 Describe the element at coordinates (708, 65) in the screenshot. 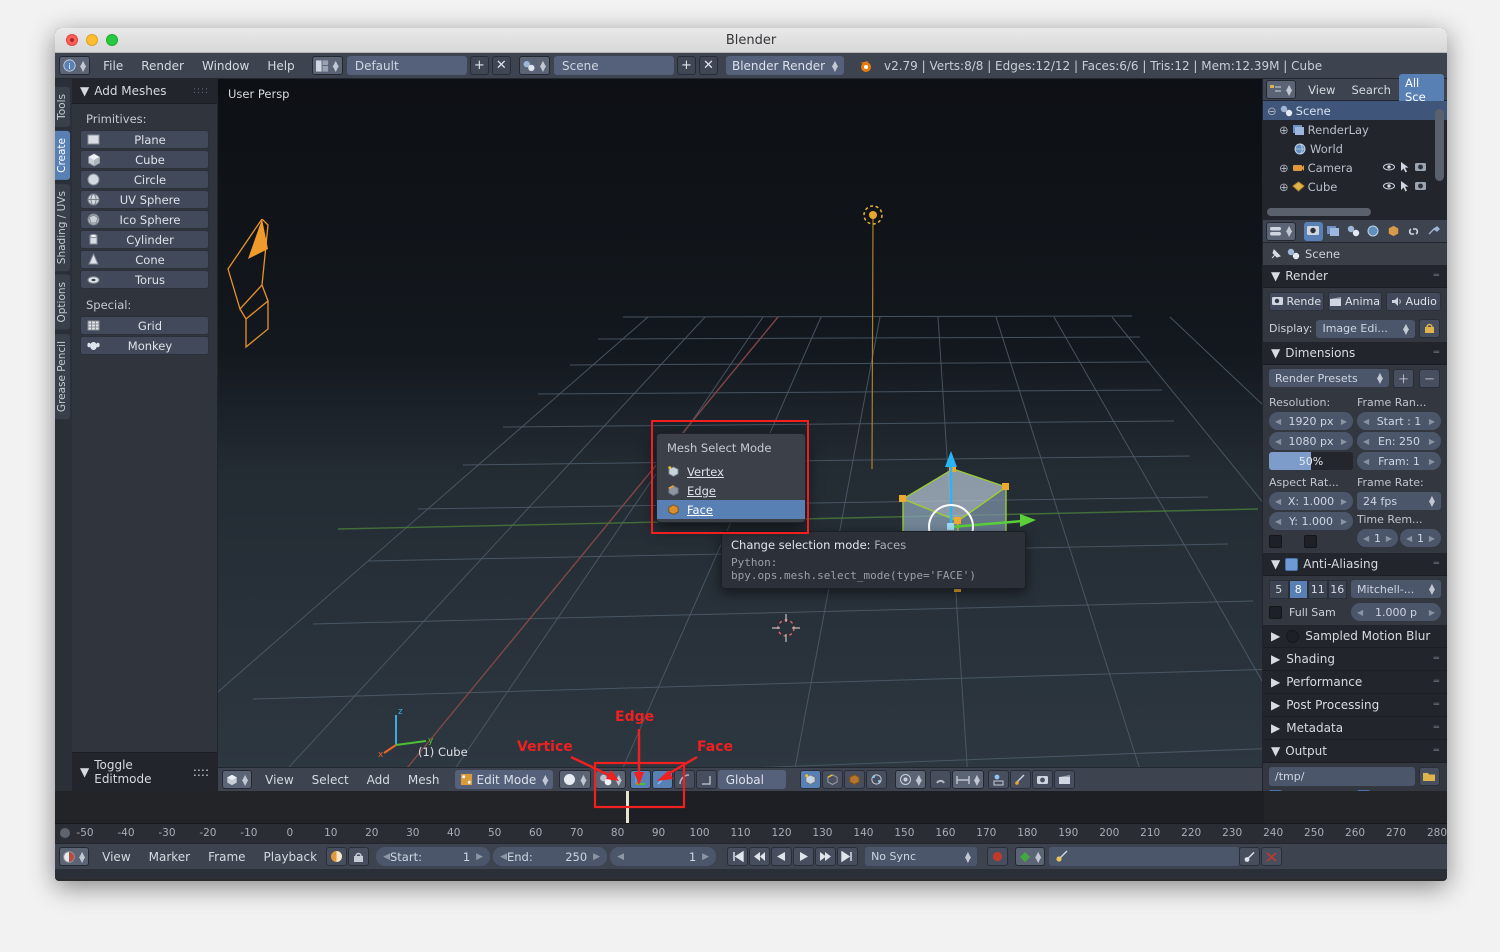

I see `delete-scene-button: ✕` at that location.